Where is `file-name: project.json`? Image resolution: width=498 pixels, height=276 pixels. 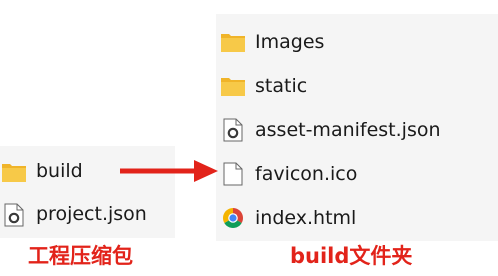
file-name: project.json is located at coordinates (91, 214).